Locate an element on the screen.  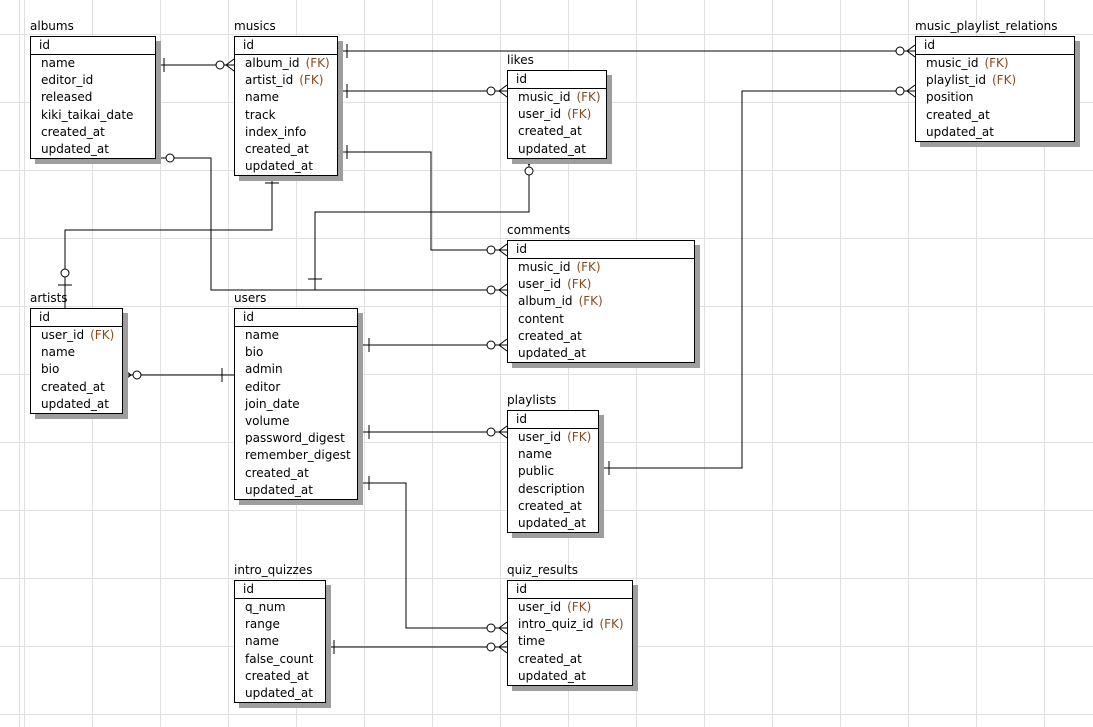
entity-field: kiki_taikai_date is located at coordinates (94, 115).